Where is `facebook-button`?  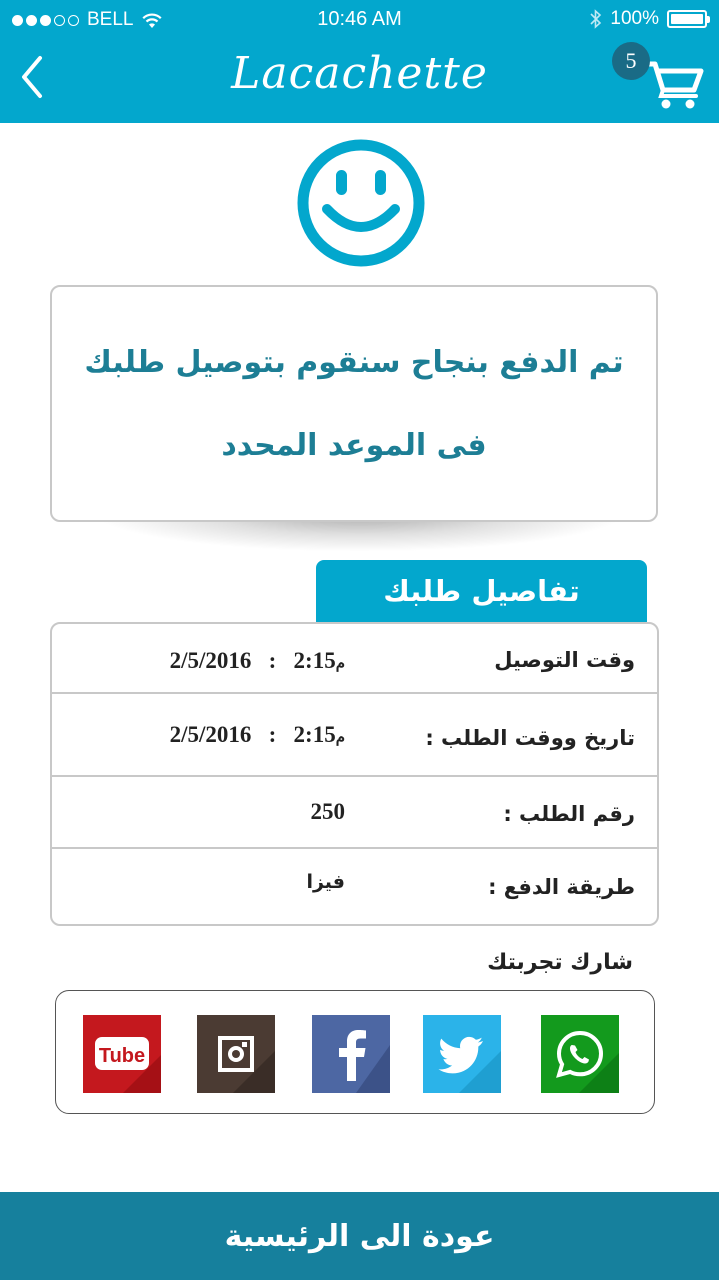
facebook-button is located at coordinates (351, 1054).